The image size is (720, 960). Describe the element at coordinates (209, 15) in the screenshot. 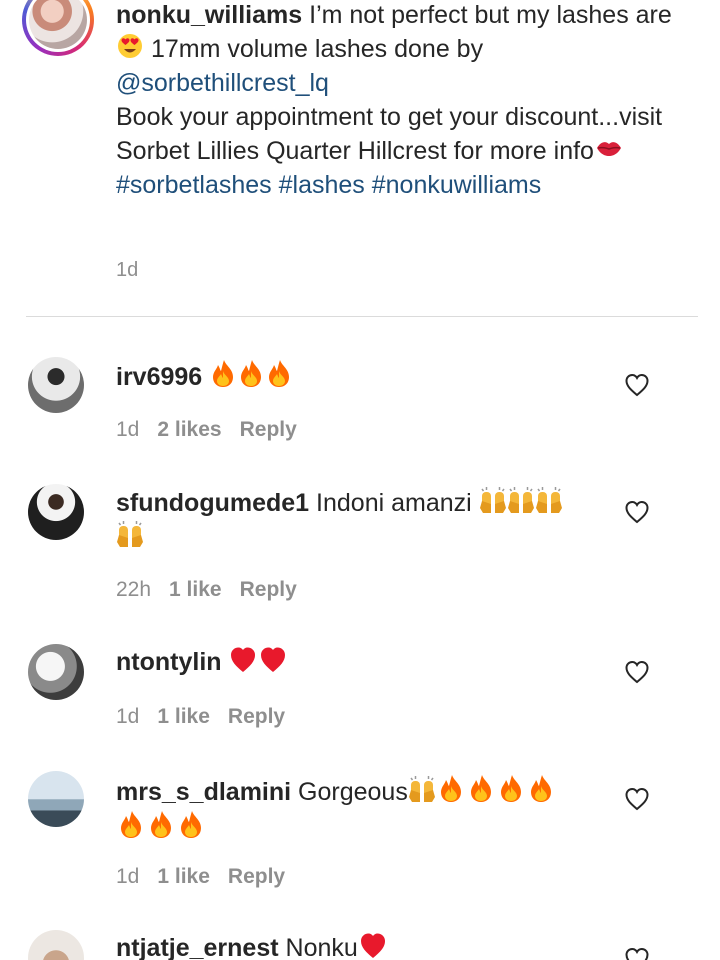

I see `caption-username: nonku_williams` at that location.